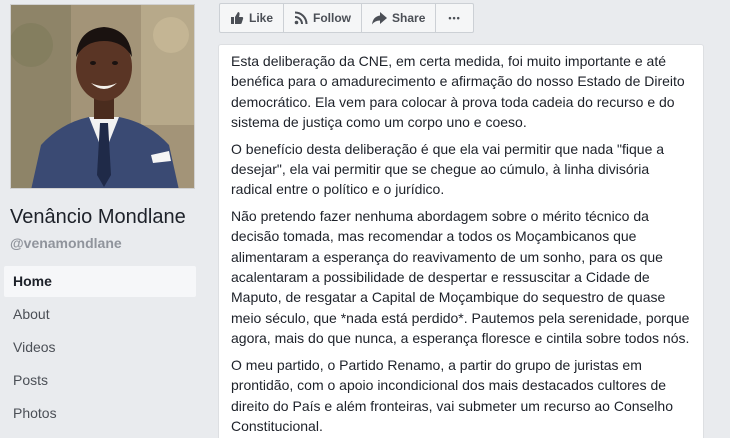 The width and height of the screenshot is (730, 438). I want to click on more-options-icon: •••, so click(454, 18).